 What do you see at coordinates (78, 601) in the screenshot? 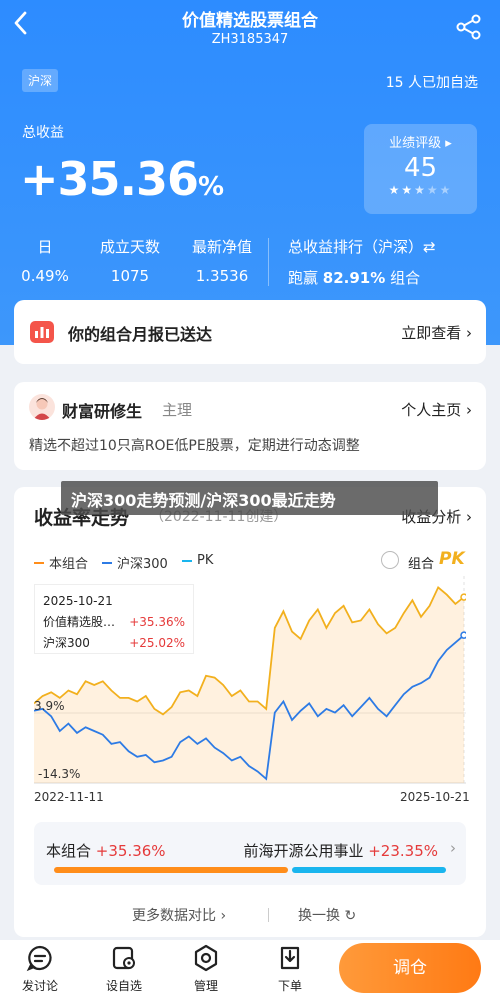
I see `tooltip-date: 2025-10-21` at bounding box center [78, 601].